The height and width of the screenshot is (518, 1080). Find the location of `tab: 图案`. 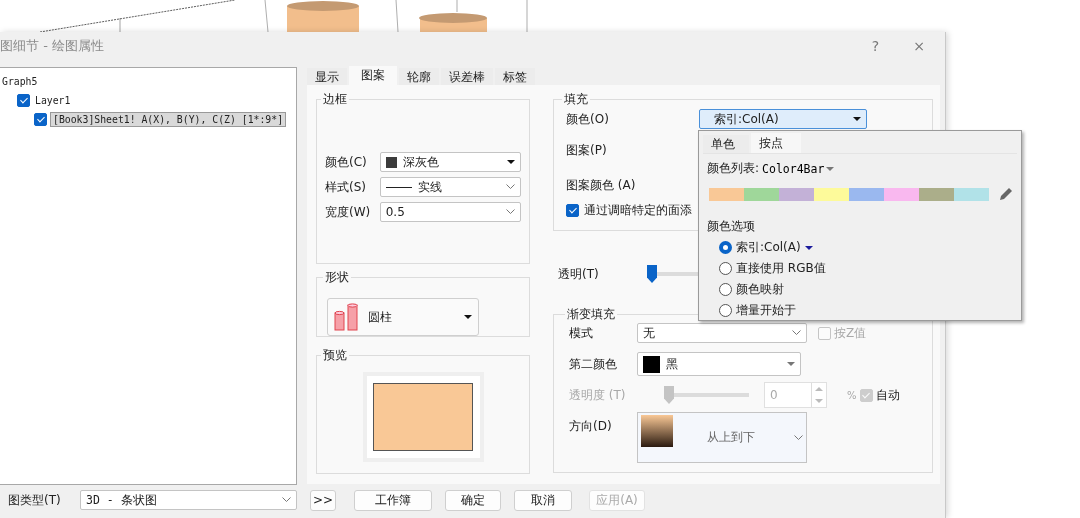

tab: 图案 is located at coordinates (373, 75).